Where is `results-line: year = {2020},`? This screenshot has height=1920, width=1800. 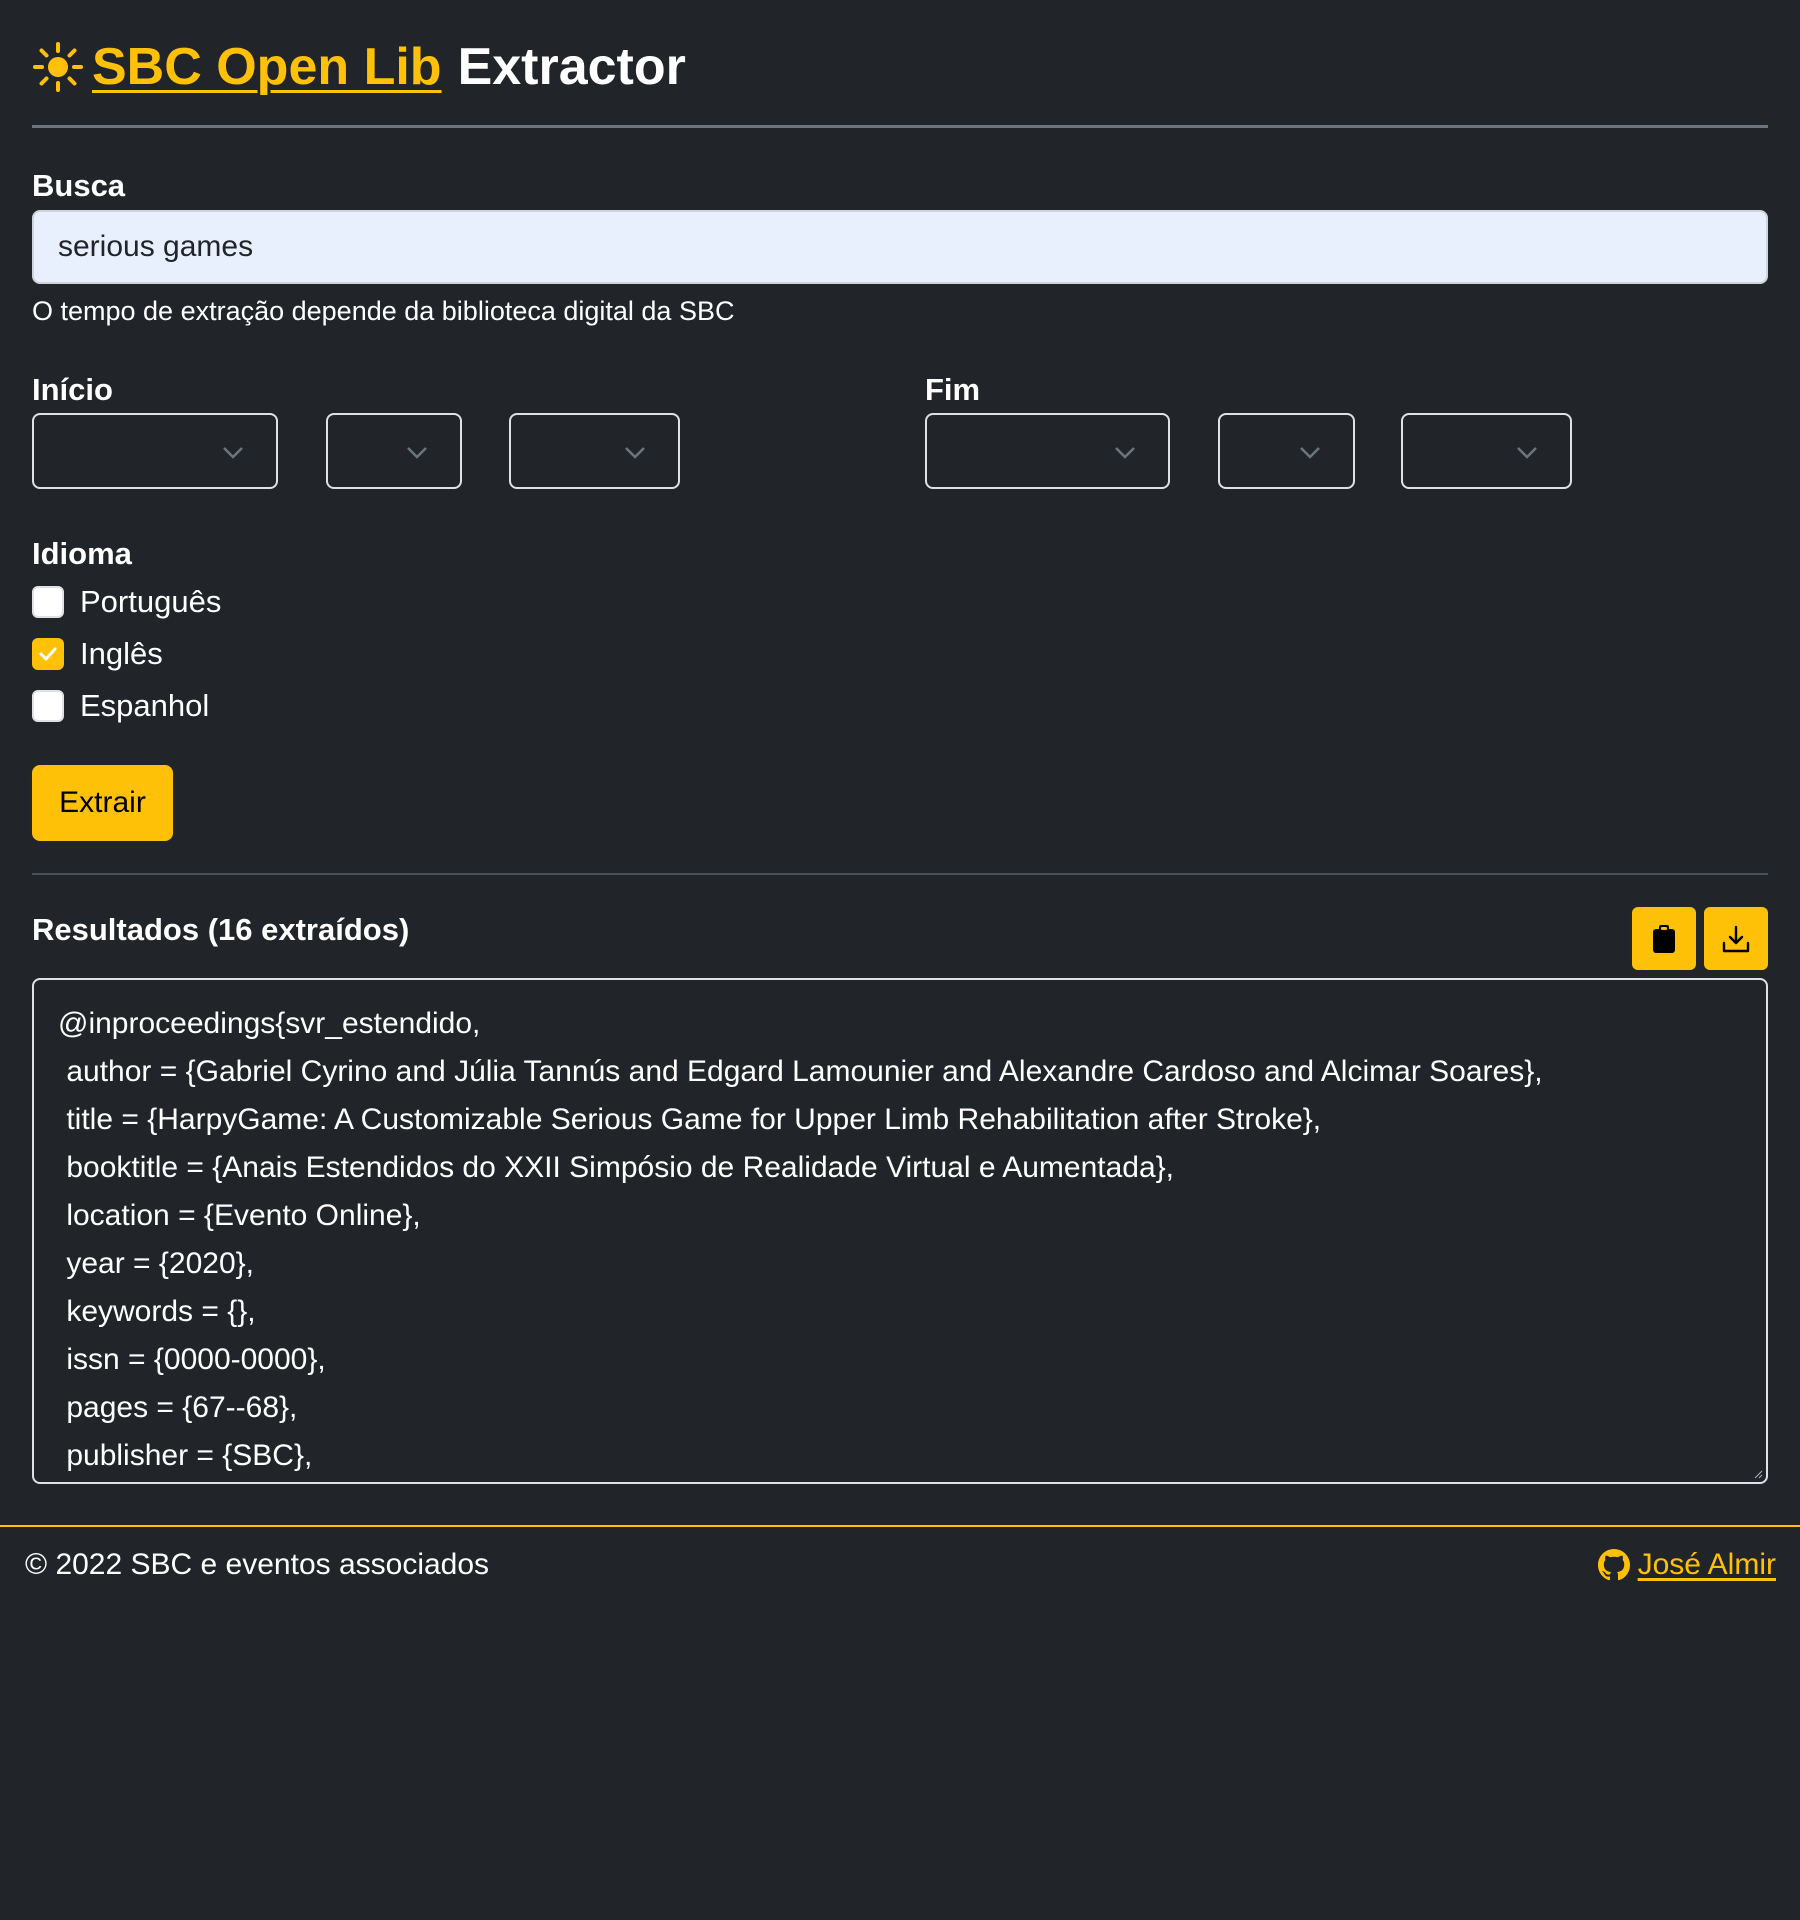 results-line: year = {2020}, is located at coordinates (156, 1263).